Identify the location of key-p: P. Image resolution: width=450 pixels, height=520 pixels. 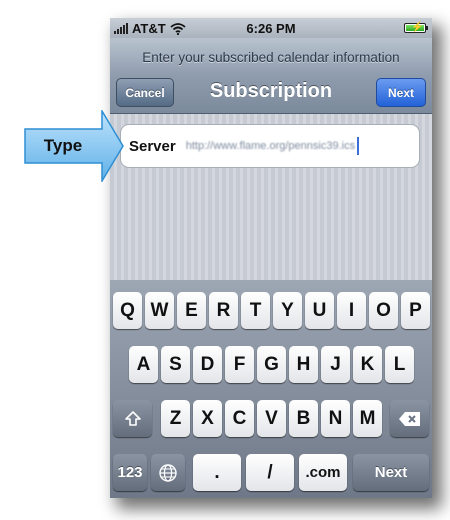
(415, 310).